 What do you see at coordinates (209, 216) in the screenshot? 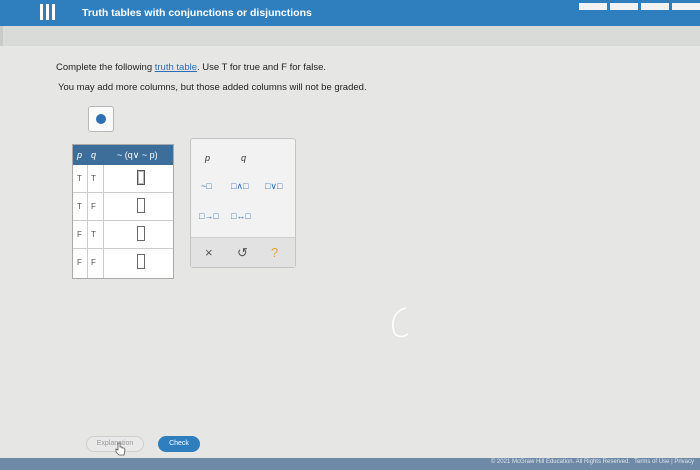
I see `palette-implies: □→□` at bounding box center [209, 216].